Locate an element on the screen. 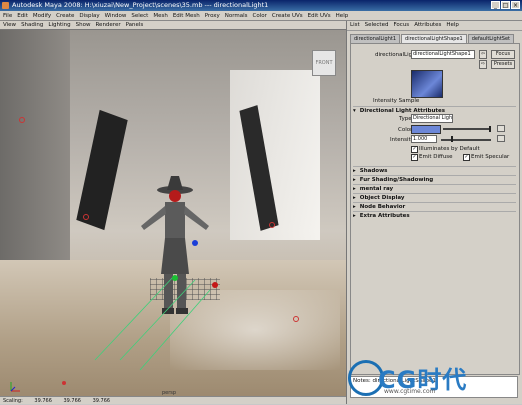 This screenshot has width=522, height=405. scaling-value-z: 39.766 is located at coordinates (101, 401).